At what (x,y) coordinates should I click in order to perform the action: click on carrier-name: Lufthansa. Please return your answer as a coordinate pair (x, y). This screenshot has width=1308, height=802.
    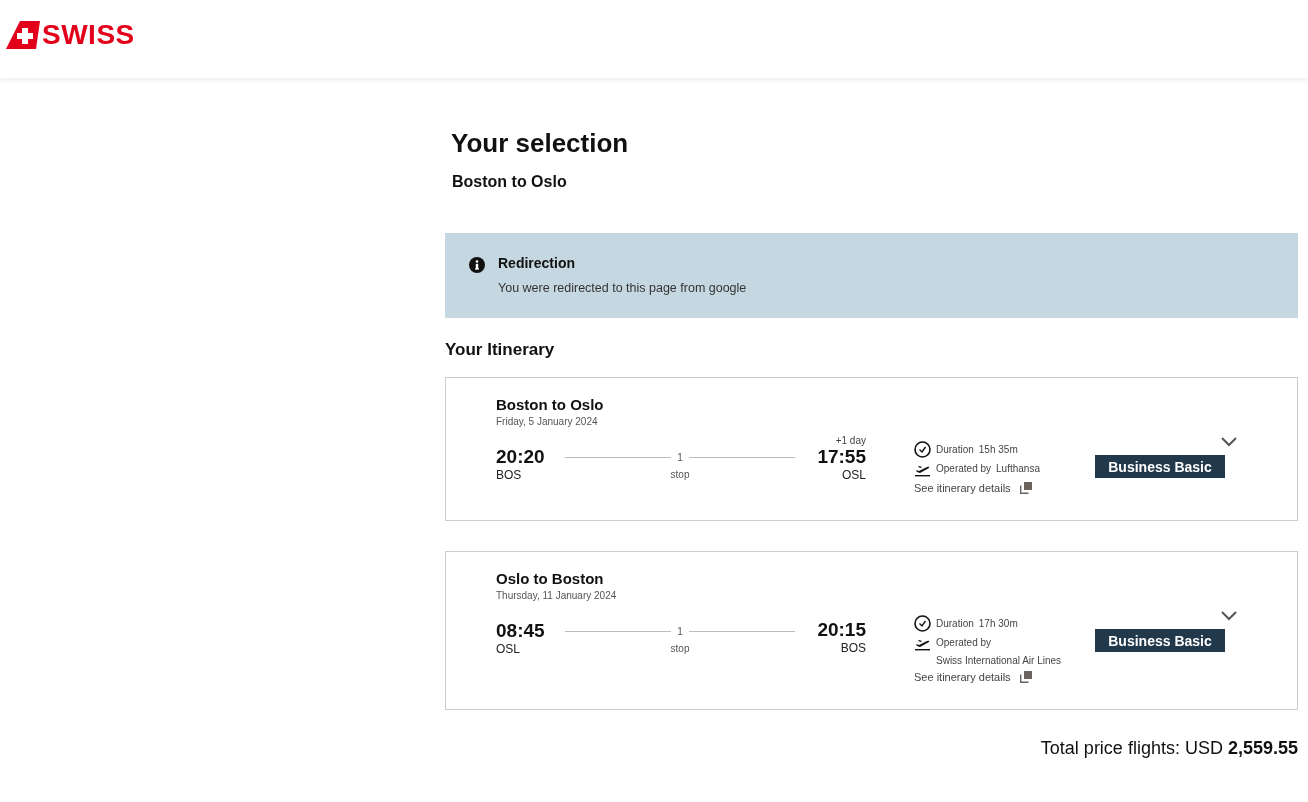
    Looking at the image, I should click on (1018, 468).